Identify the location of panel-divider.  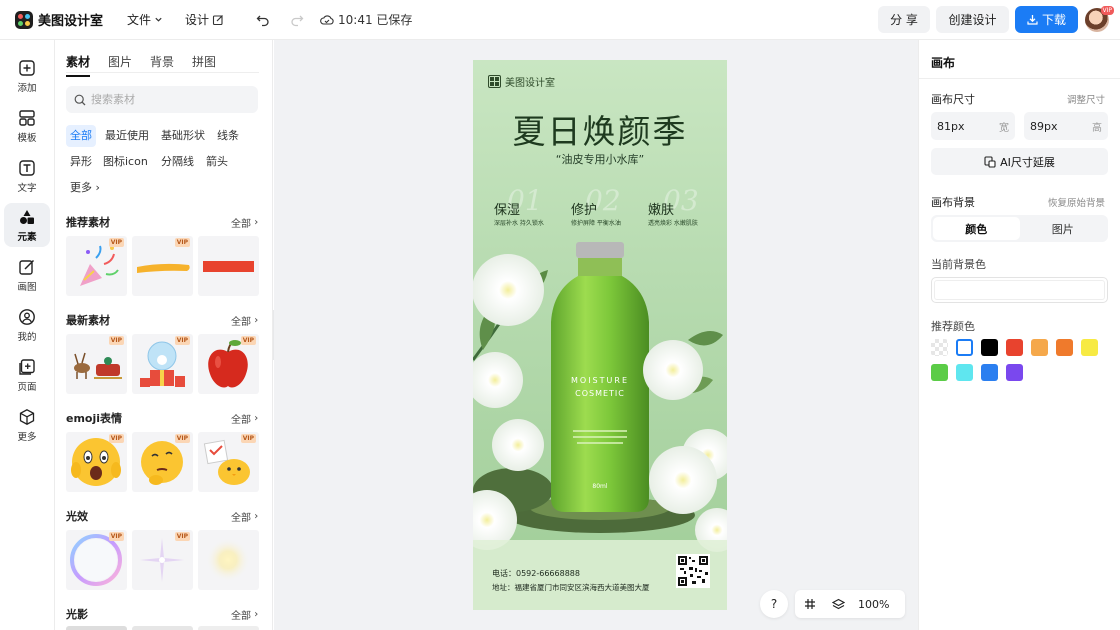
(1019, 78).